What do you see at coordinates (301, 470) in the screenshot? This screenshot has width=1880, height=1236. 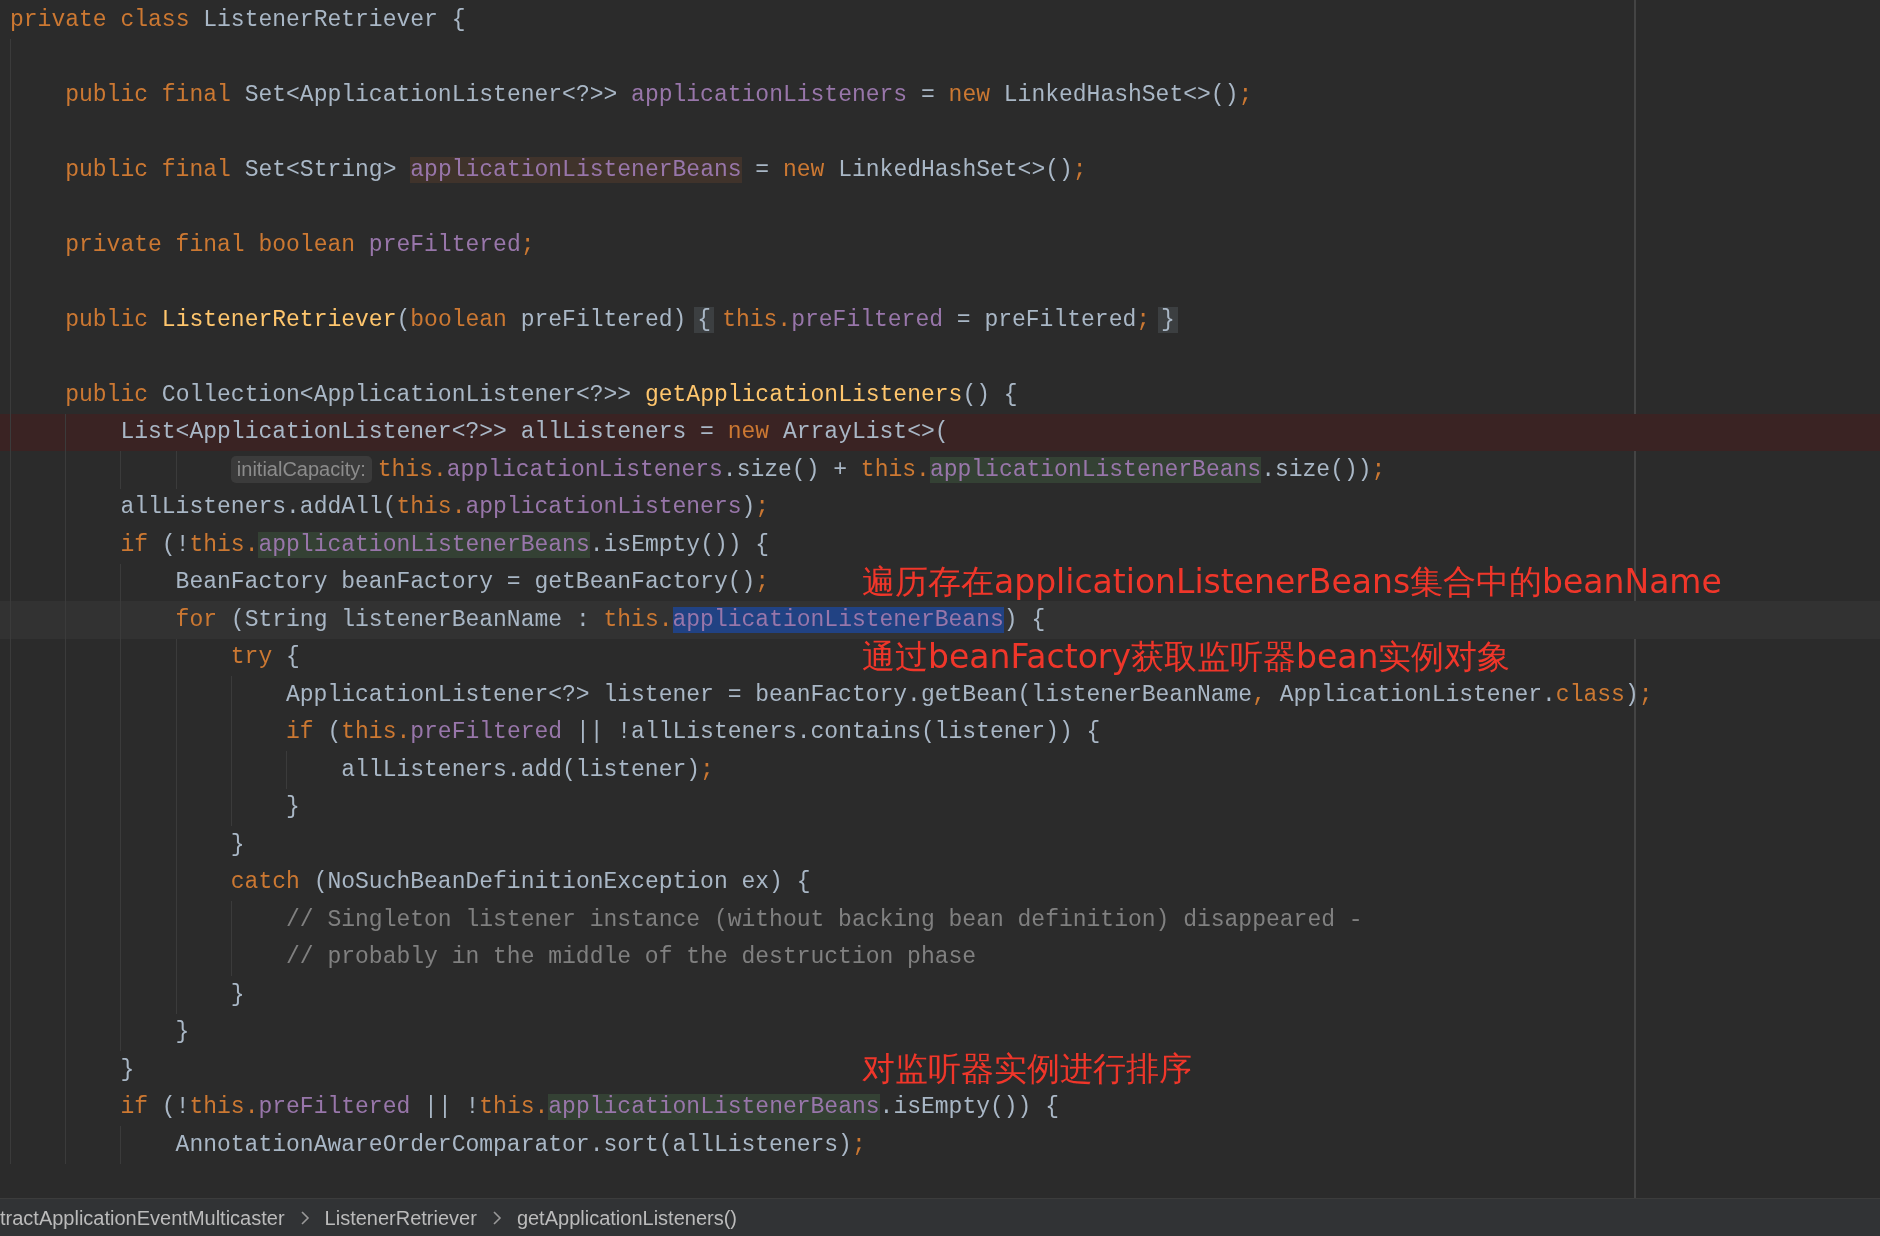 I see `parameter-hint: initialCapacity:` at bounding box center [301, 470].